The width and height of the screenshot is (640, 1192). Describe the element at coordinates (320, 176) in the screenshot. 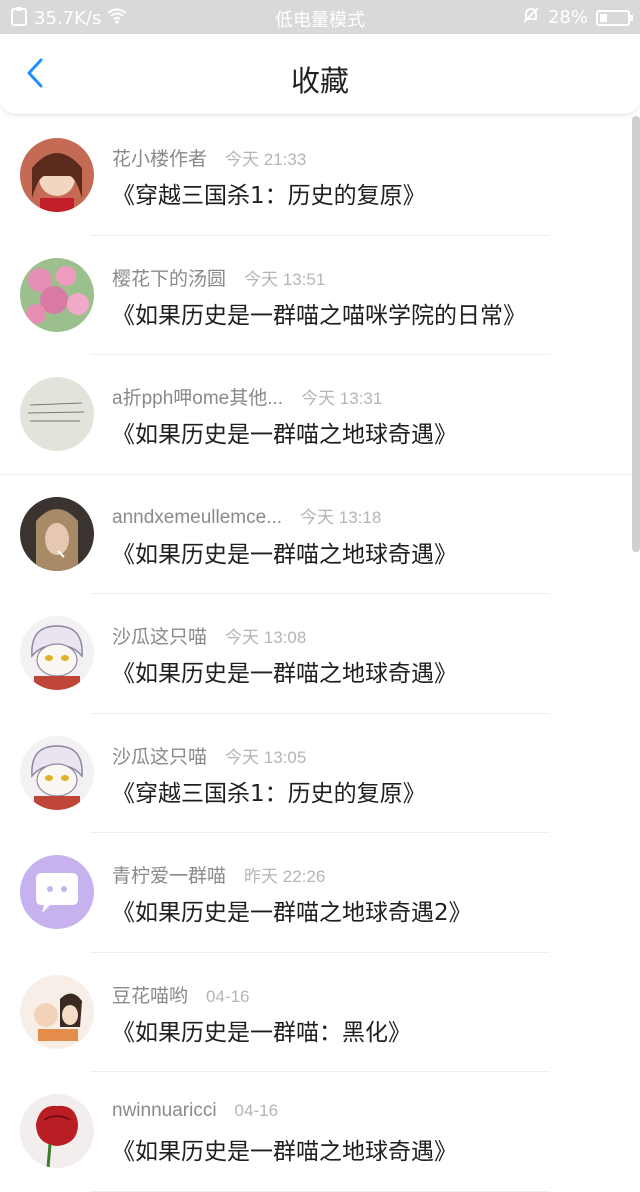

I see `list-item: 花小楼作者 今天 21:33 《穿越三国杀1：历史的复原》` at that location.